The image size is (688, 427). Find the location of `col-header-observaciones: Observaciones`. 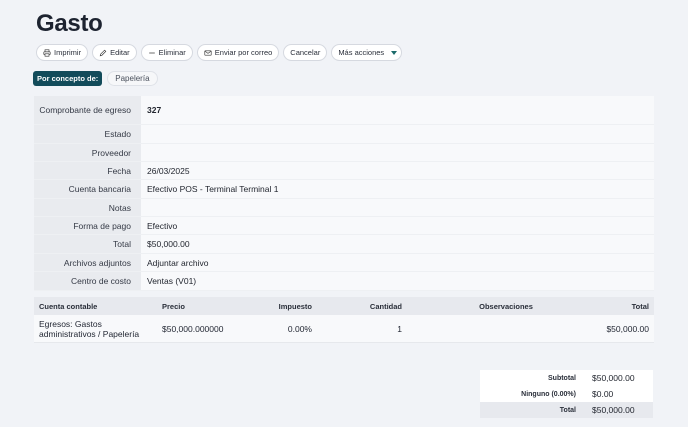

col-header-observaciones: Observaciones is located at coordinates (506, 306).